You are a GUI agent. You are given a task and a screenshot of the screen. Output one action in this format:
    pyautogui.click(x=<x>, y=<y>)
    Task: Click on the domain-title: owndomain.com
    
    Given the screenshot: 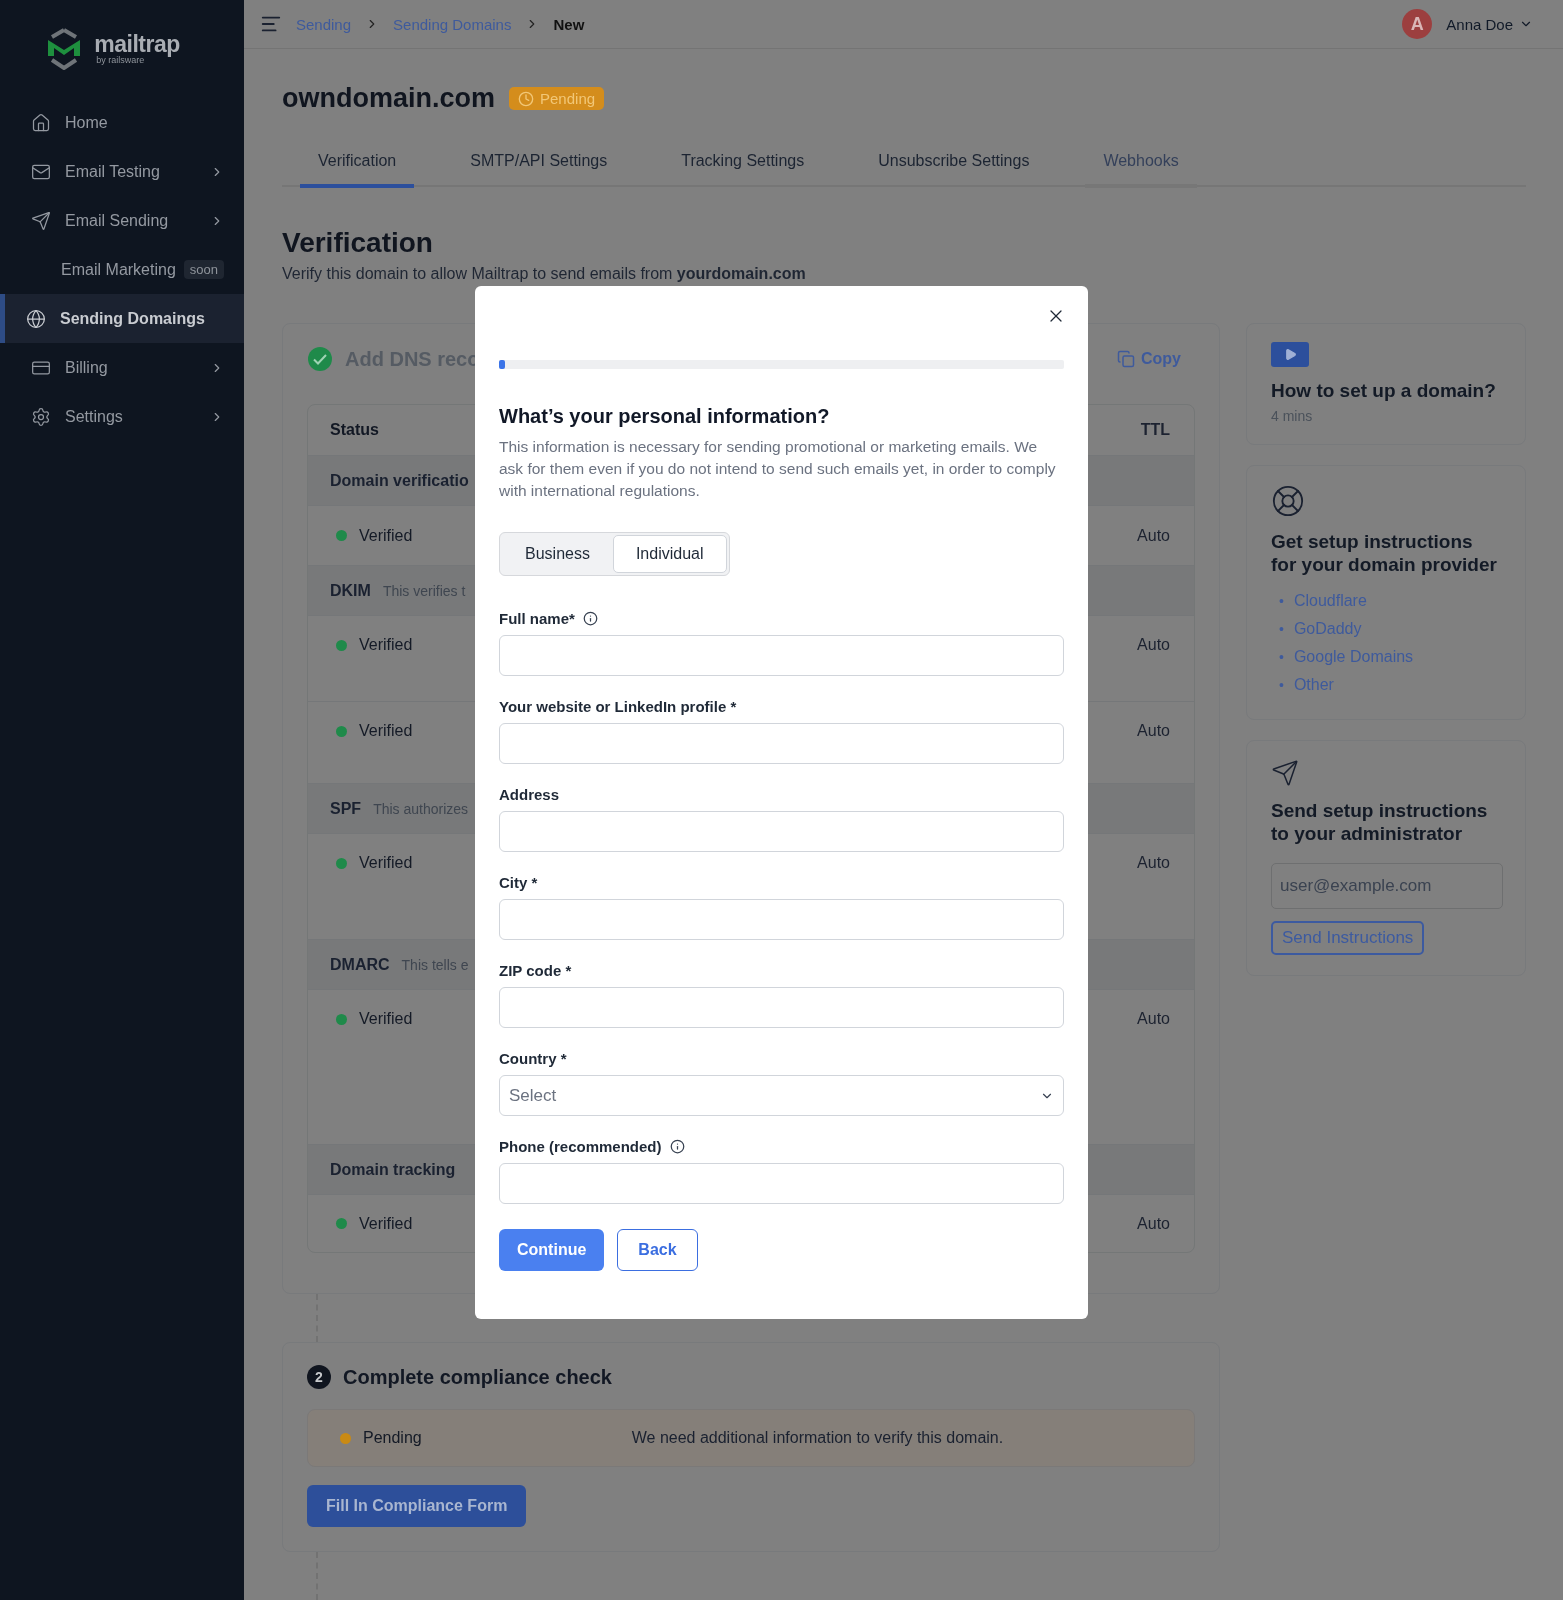 What is the action you would take?
    pyautogui.click(x=388, y=98)
    